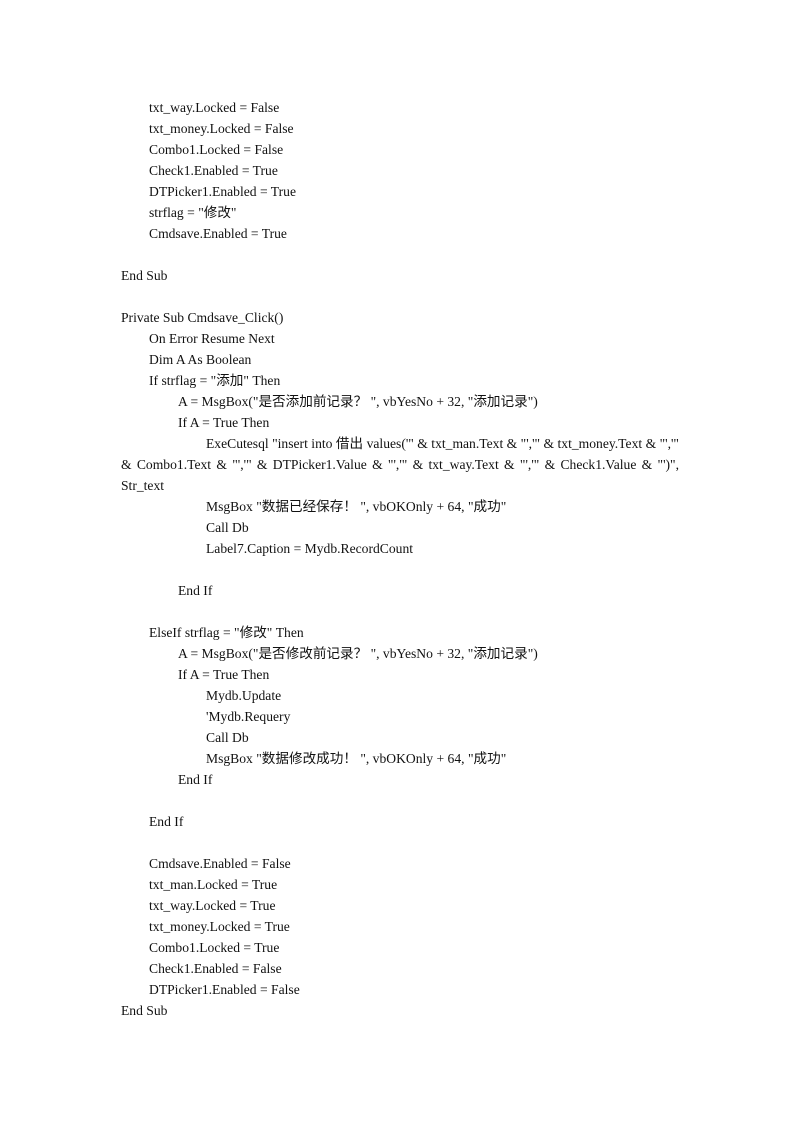  Describe the element at coordinates (221, 128) in the screenshot. I see `code-line: txt_money.Locked = False` at that location.